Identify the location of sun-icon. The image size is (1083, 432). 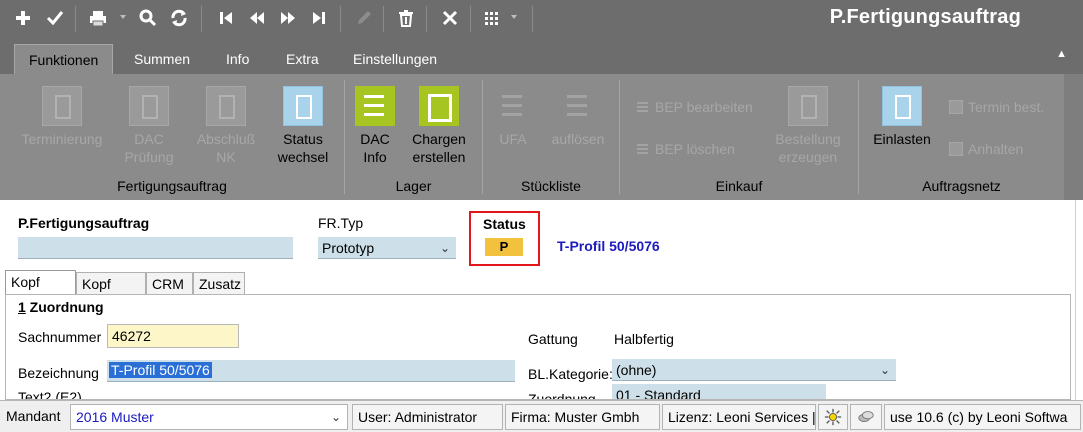
(833, 417).